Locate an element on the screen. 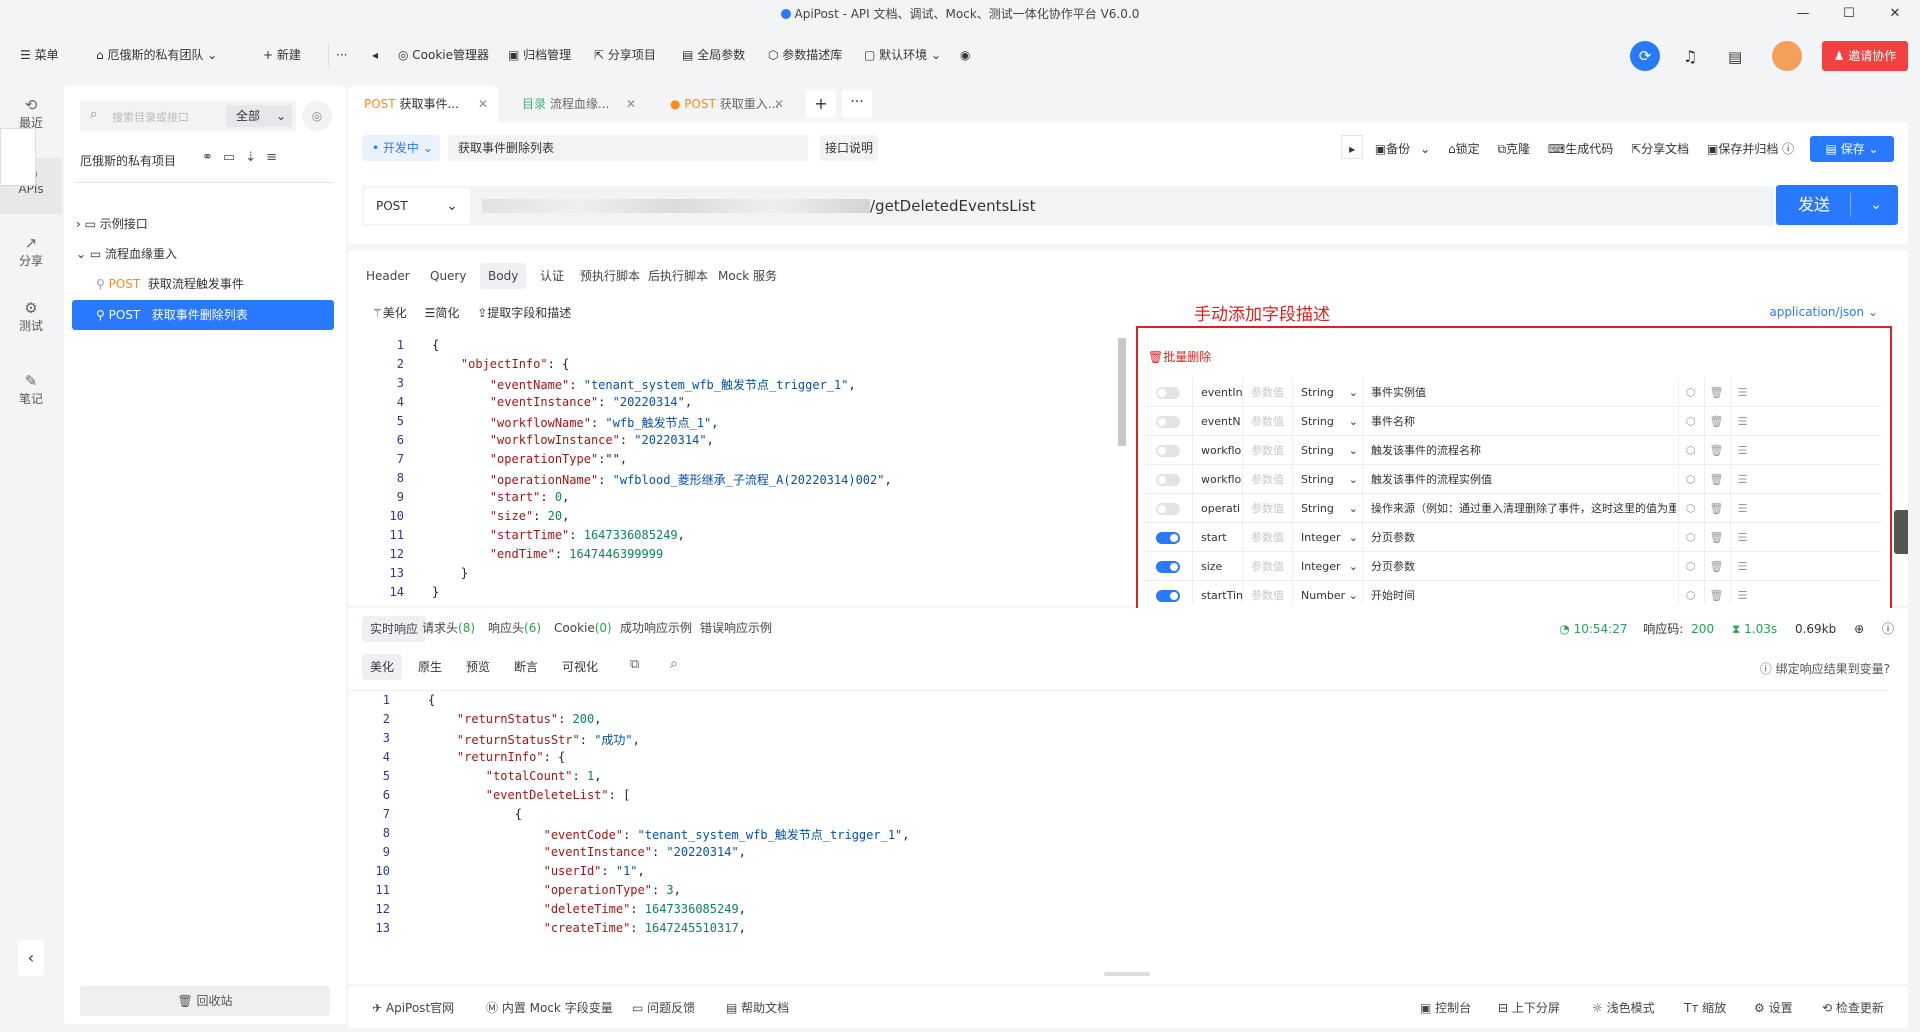 The image size is (1920, 1032). req-tab-pre-script: 预执行脚本 is located at coordinates (610, 276).